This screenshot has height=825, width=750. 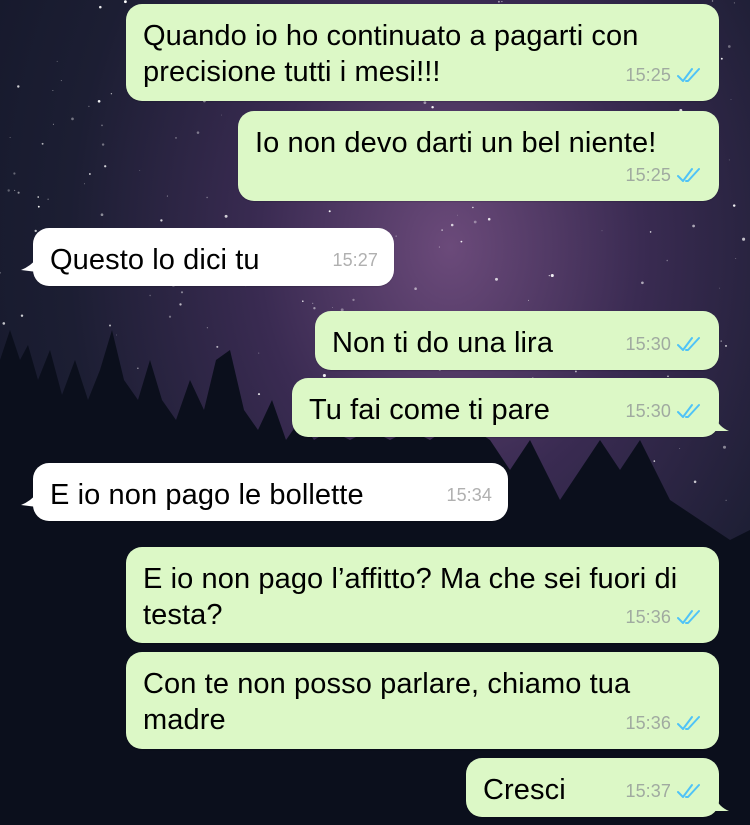 What do you see at coordinates (207, 495) in the screenshot?
I see `message-text: E io non pago le bollette` at bounding box center [207, 495].